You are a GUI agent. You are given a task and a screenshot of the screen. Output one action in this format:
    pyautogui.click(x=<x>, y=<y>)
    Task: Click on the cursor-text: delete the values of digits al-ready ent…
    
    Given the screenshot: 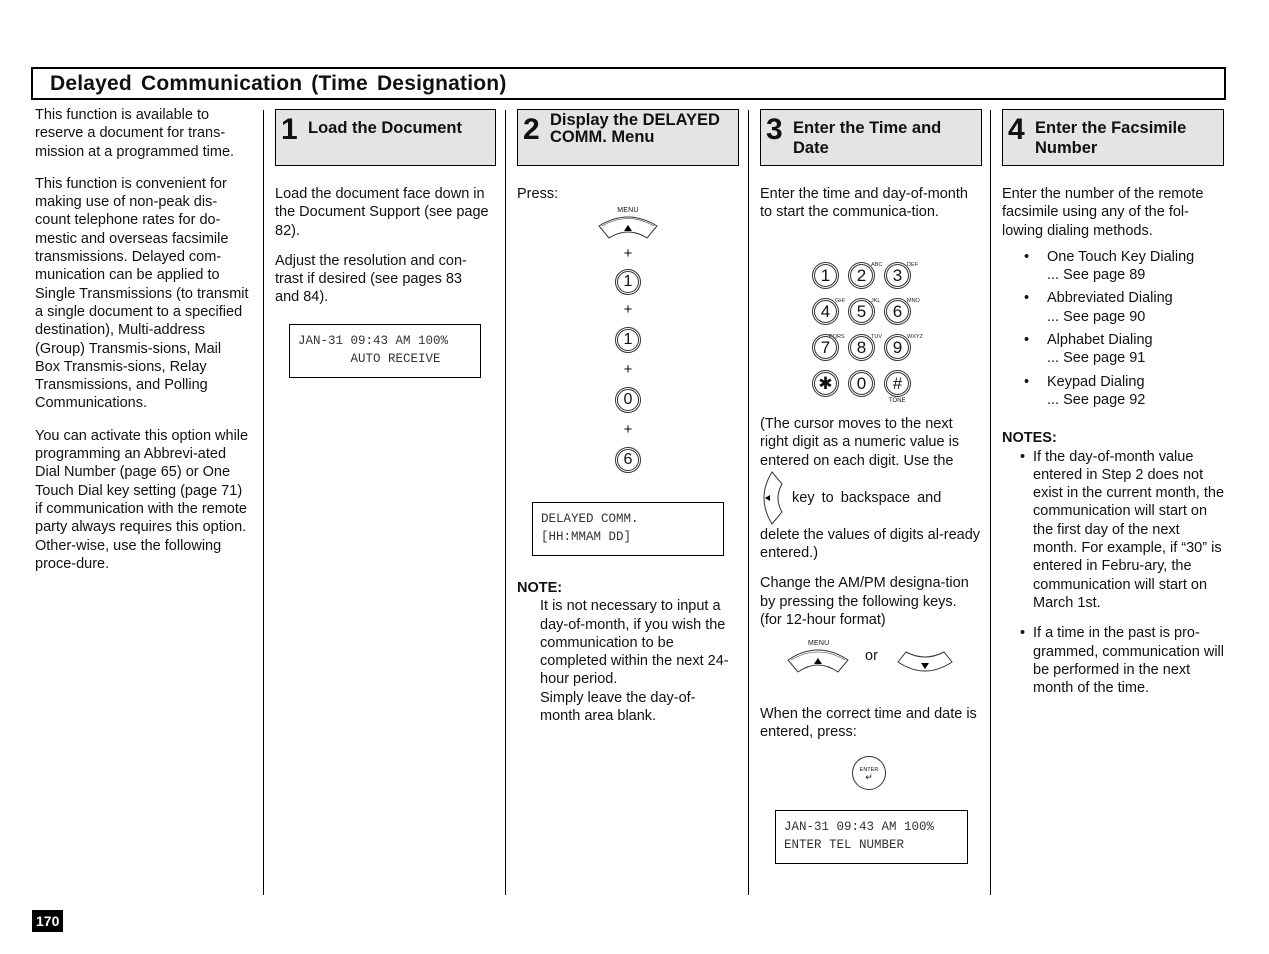 What is the action you would take?
    pyautogui.click(x=870, y=544)
    